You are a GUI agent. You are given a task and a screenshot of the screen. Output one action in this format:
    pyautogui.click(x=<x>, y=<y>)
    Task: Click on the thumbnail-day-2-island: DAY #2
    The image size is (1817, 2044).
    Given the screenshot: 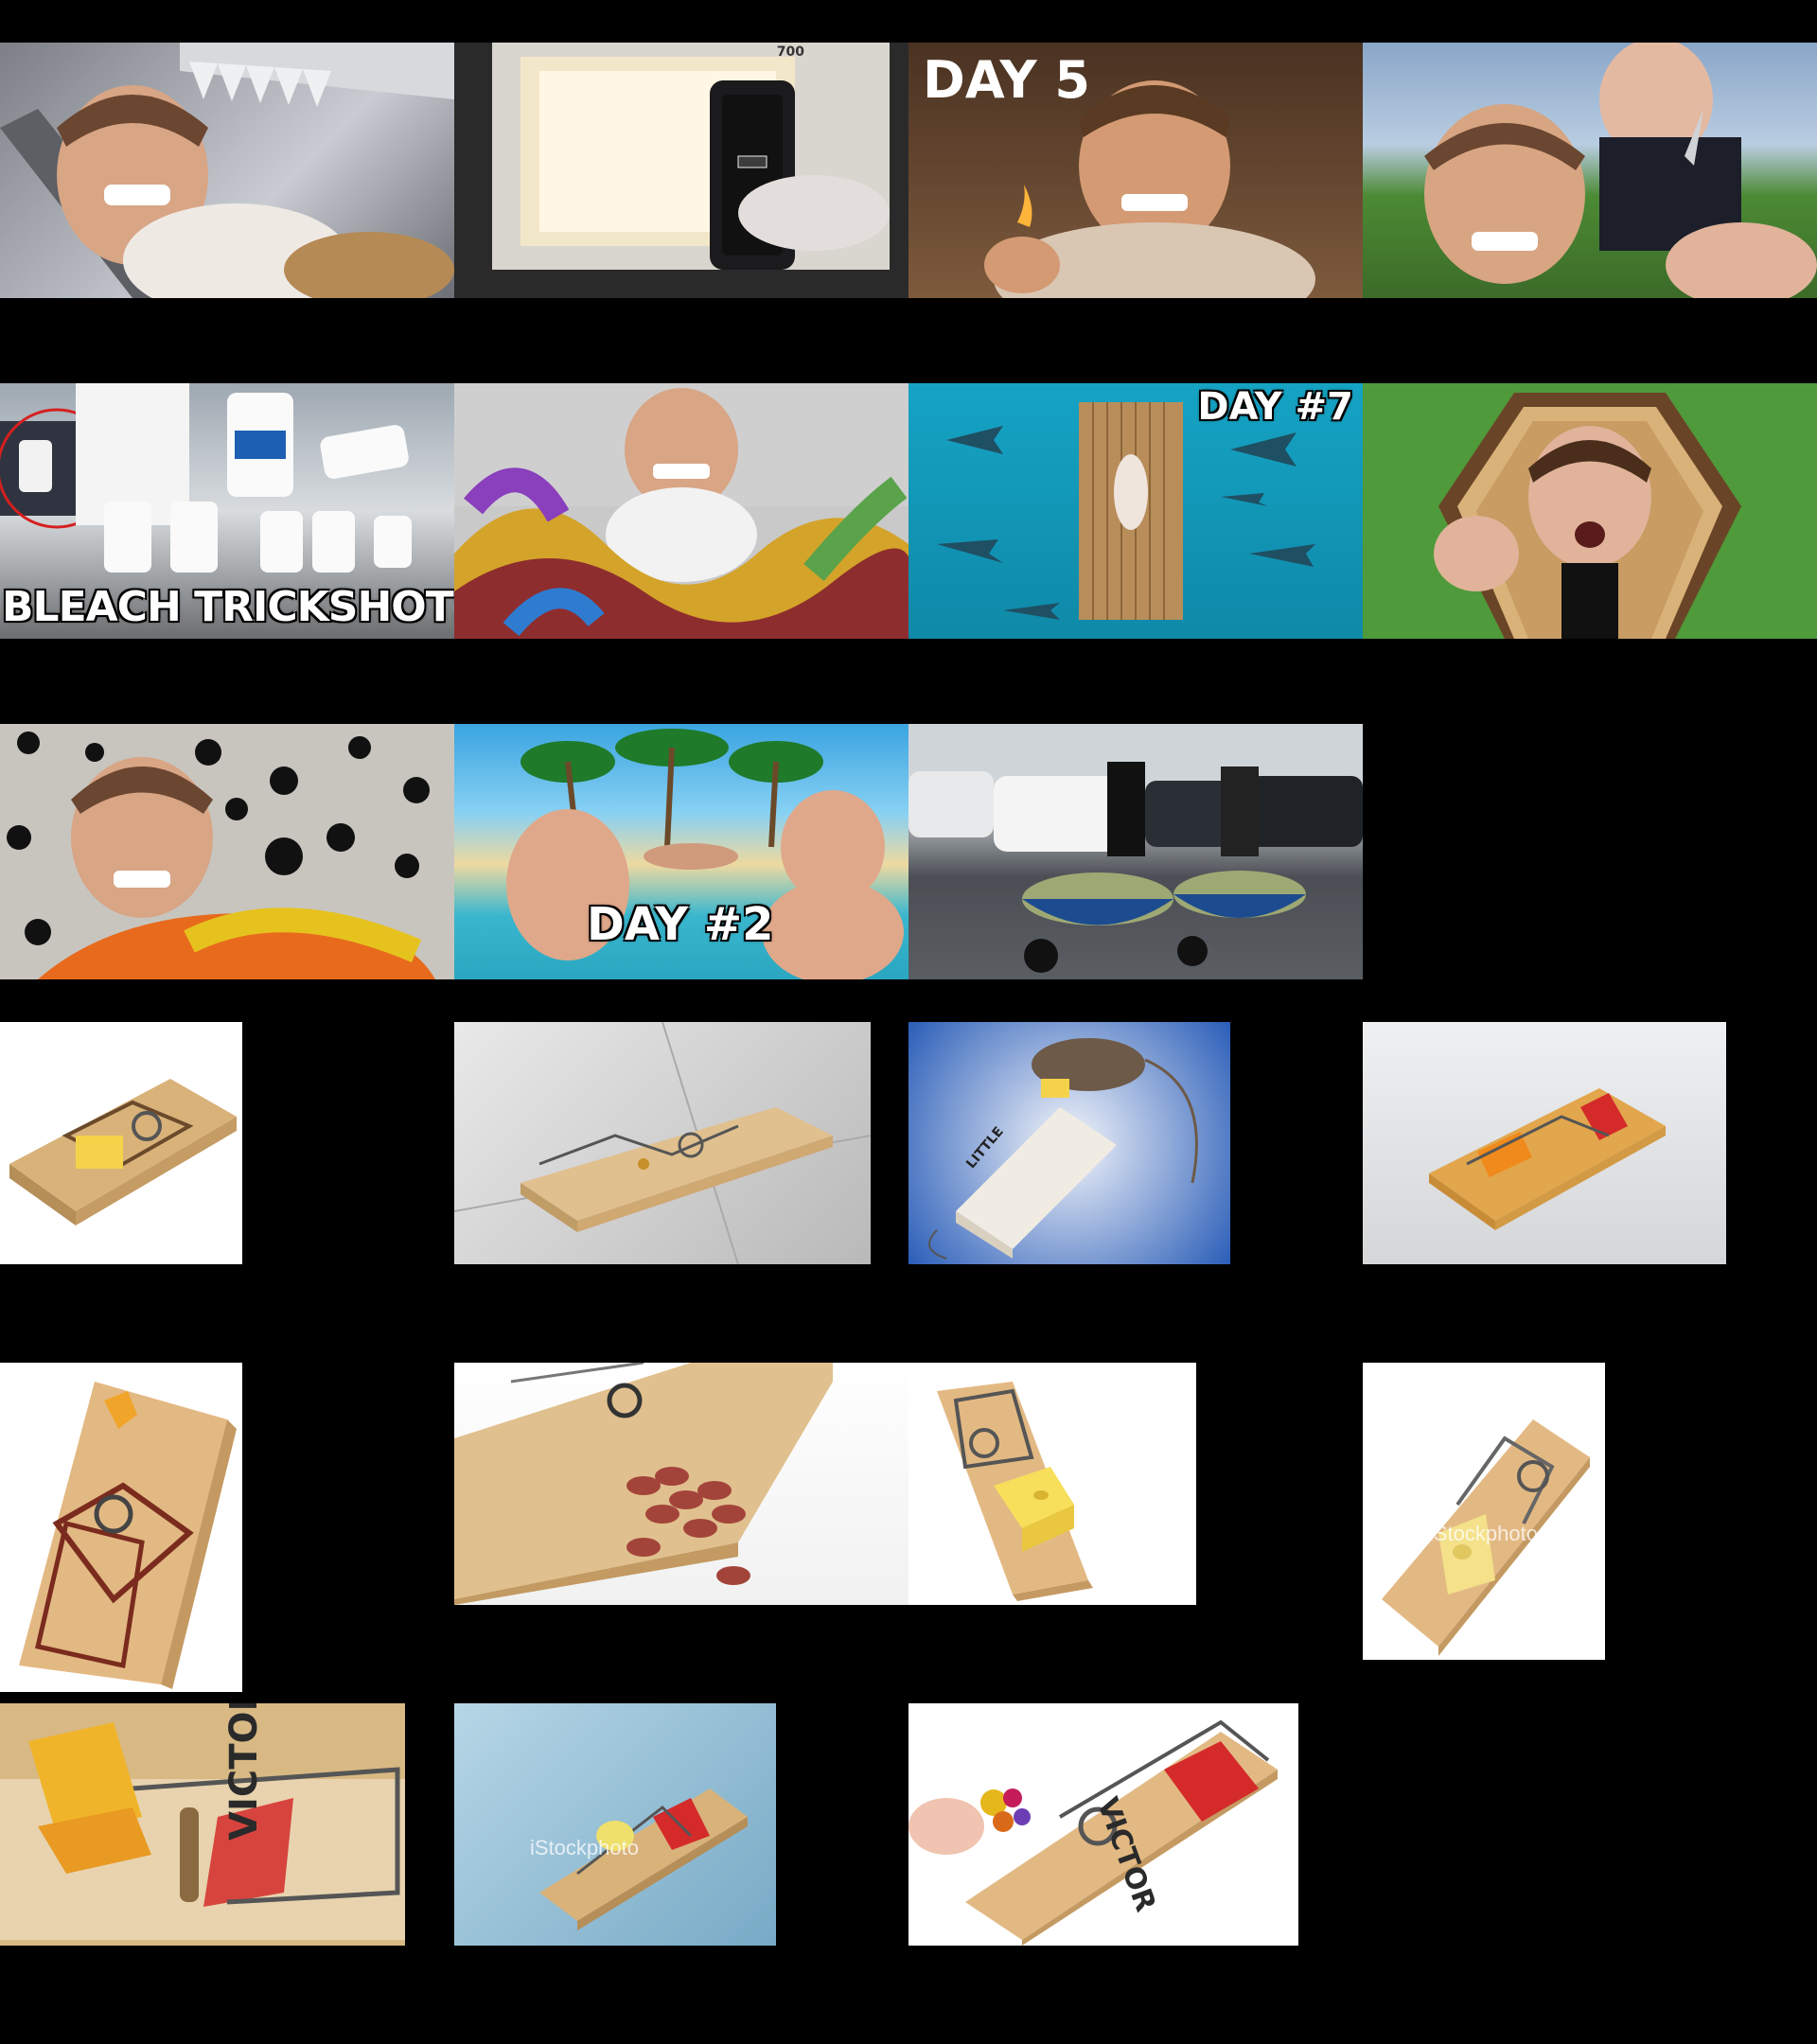 What is the action you would take?
    pyautogui.click(x=681, y=851)
    